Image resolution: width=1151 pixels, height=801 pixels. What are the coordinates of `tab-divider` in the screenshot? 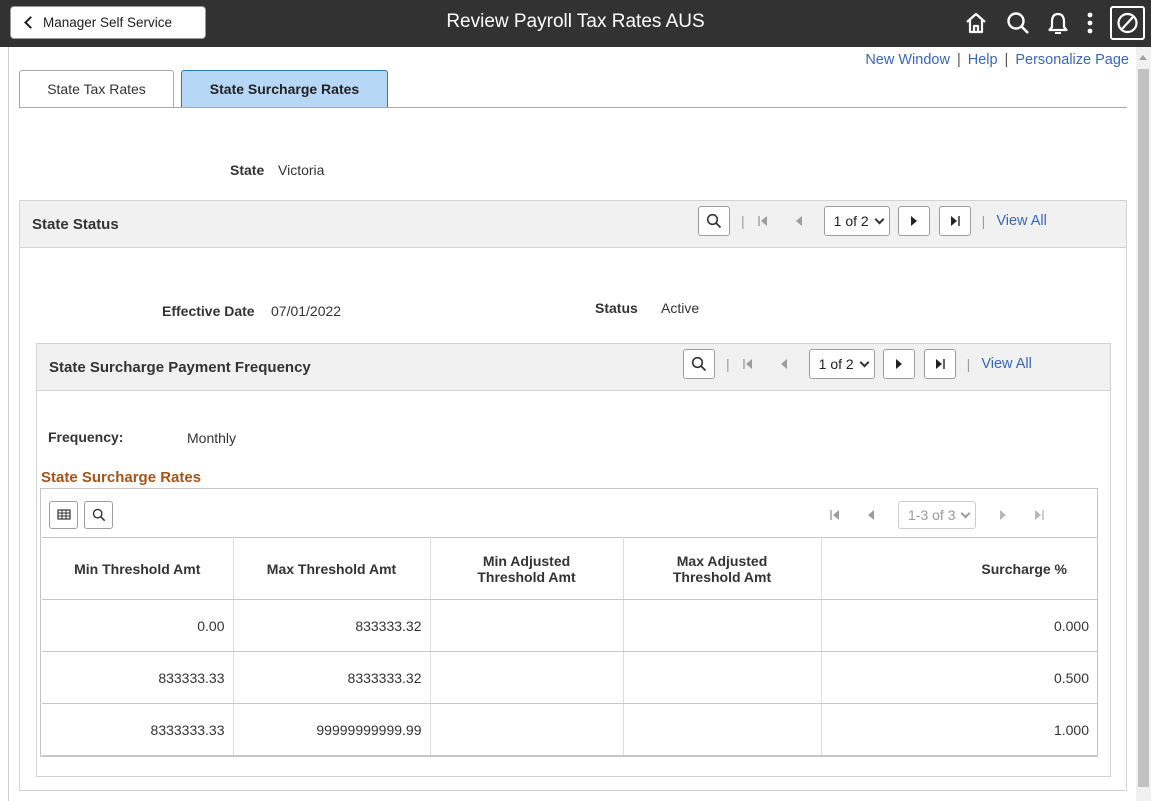 It's located at (573, 107).